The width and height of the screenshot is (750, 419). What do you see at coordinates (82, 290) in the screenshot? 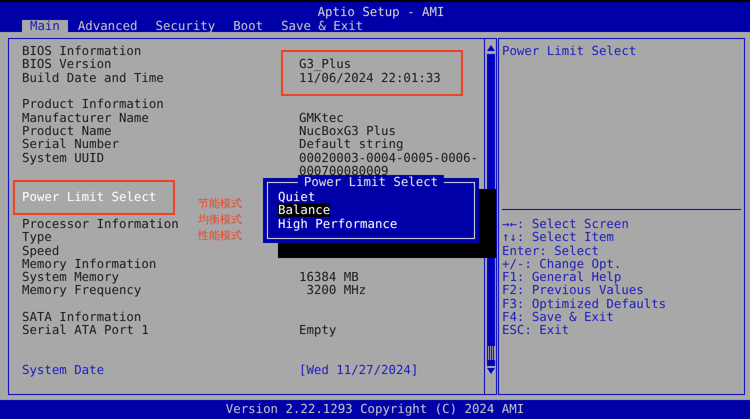
I see `info-label: Memory Frequency` at bounding box center [82, 290].